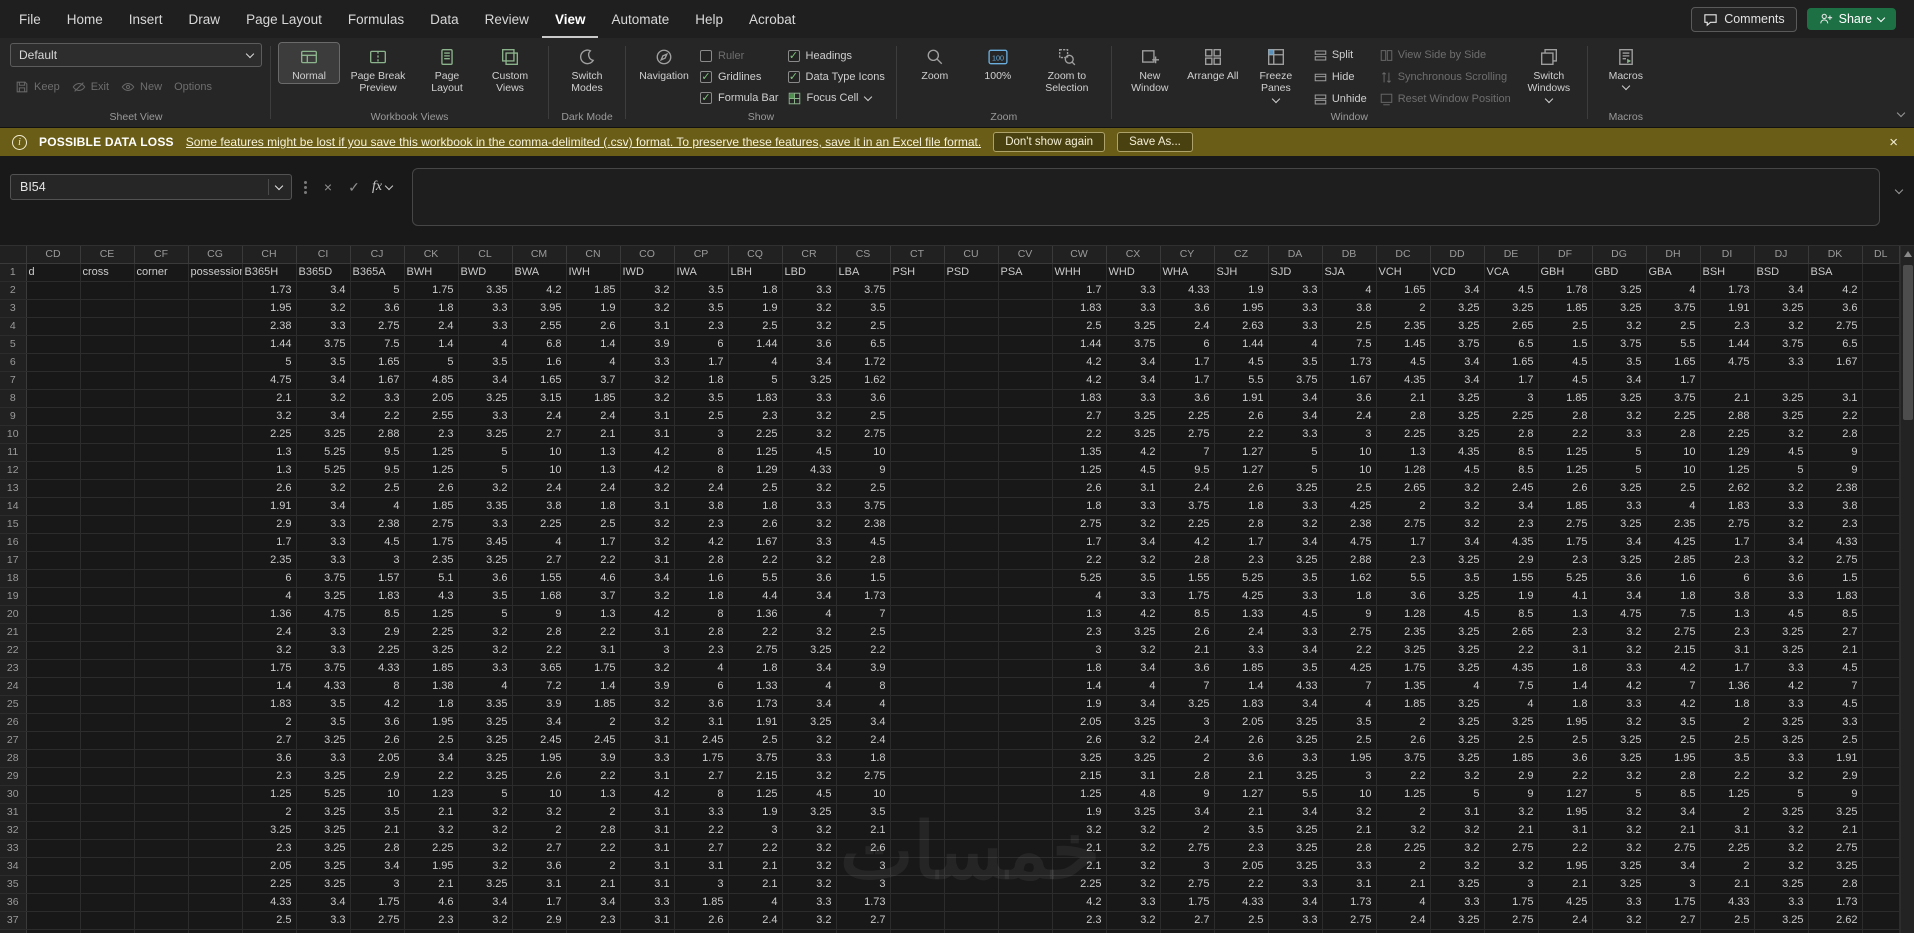  What do you see at coordinates (1340, 55) in the screenshot?
I see `split-button: Split` at bounding box center [1340, 55].